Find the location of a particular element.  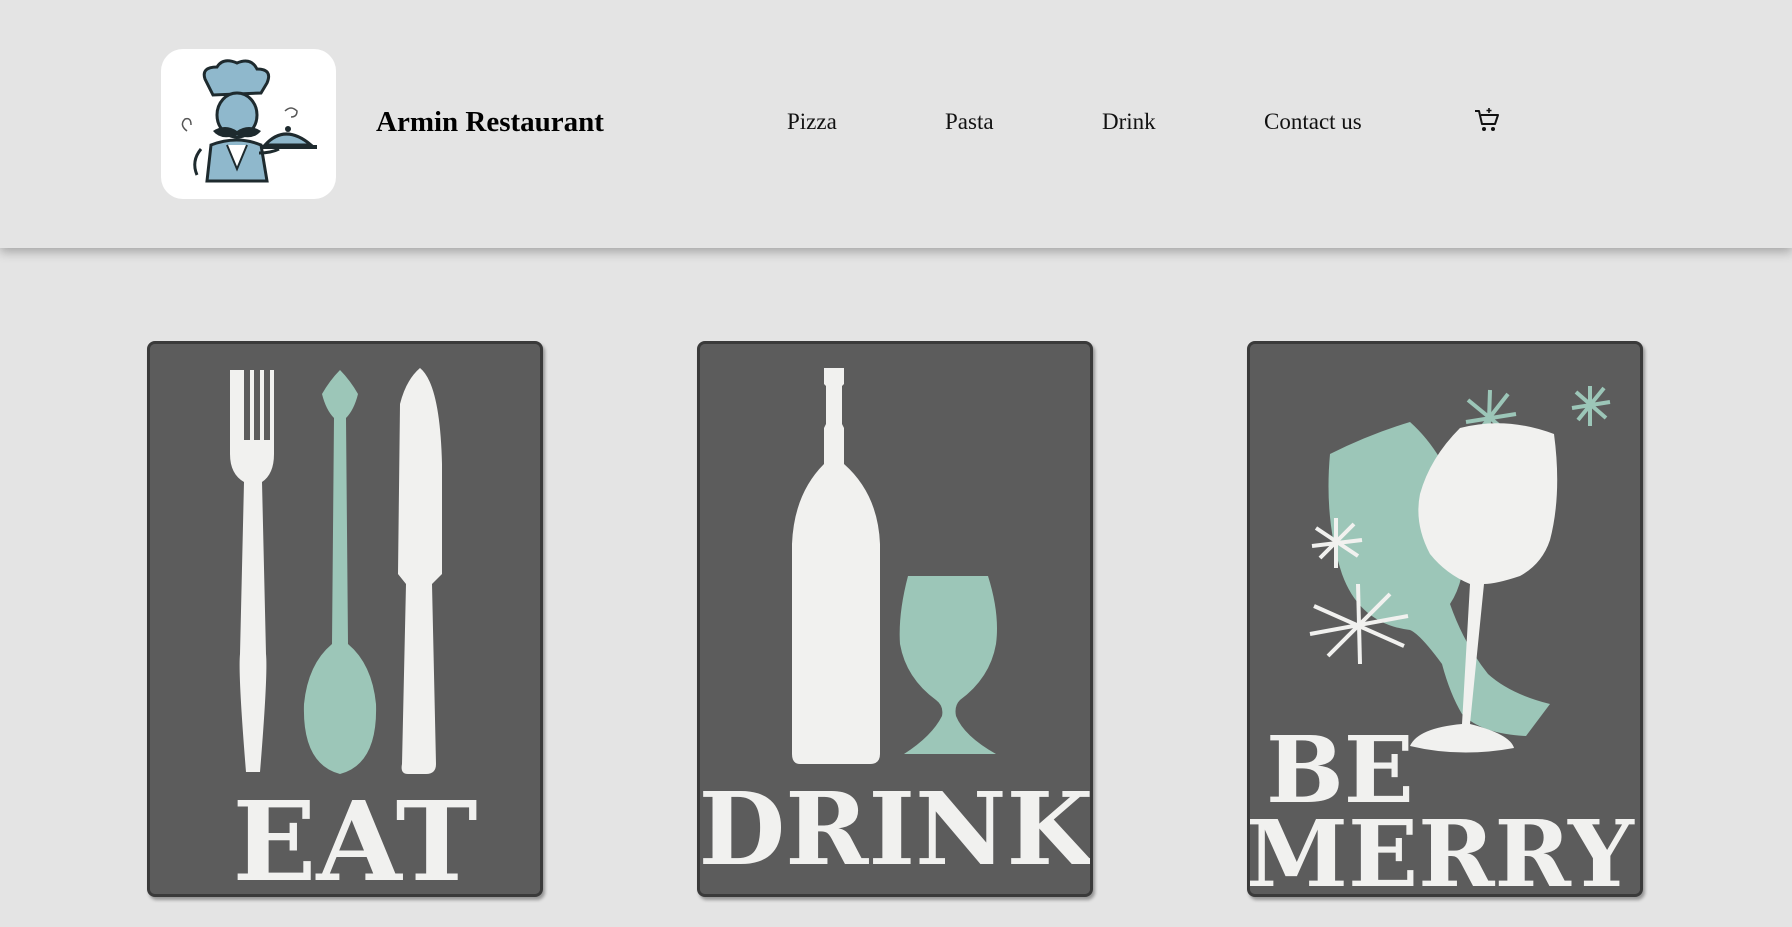

cart-icon is located at coordinates (1487, 119).